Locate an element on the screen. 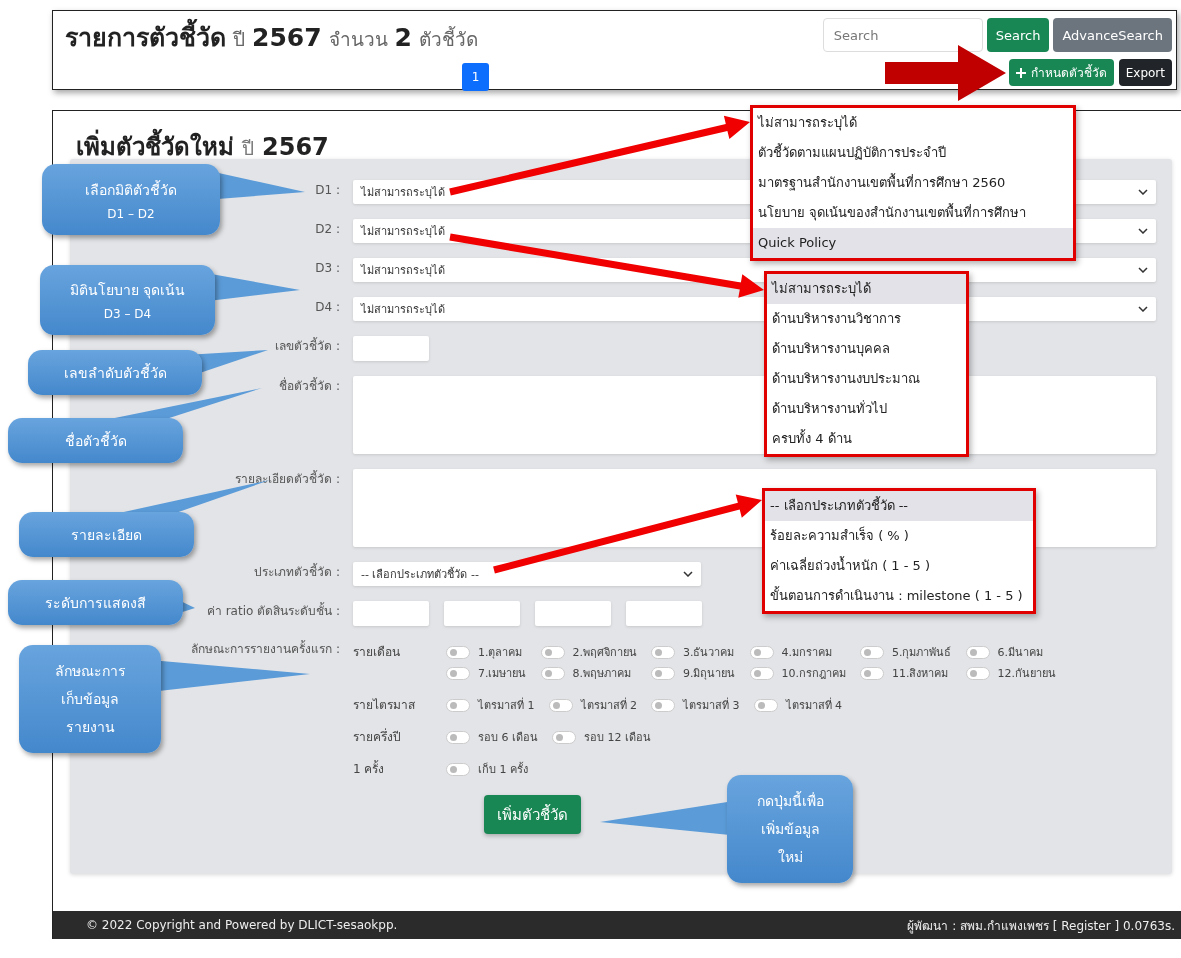  field-label: D4 : is located at coordinates (327, 307).